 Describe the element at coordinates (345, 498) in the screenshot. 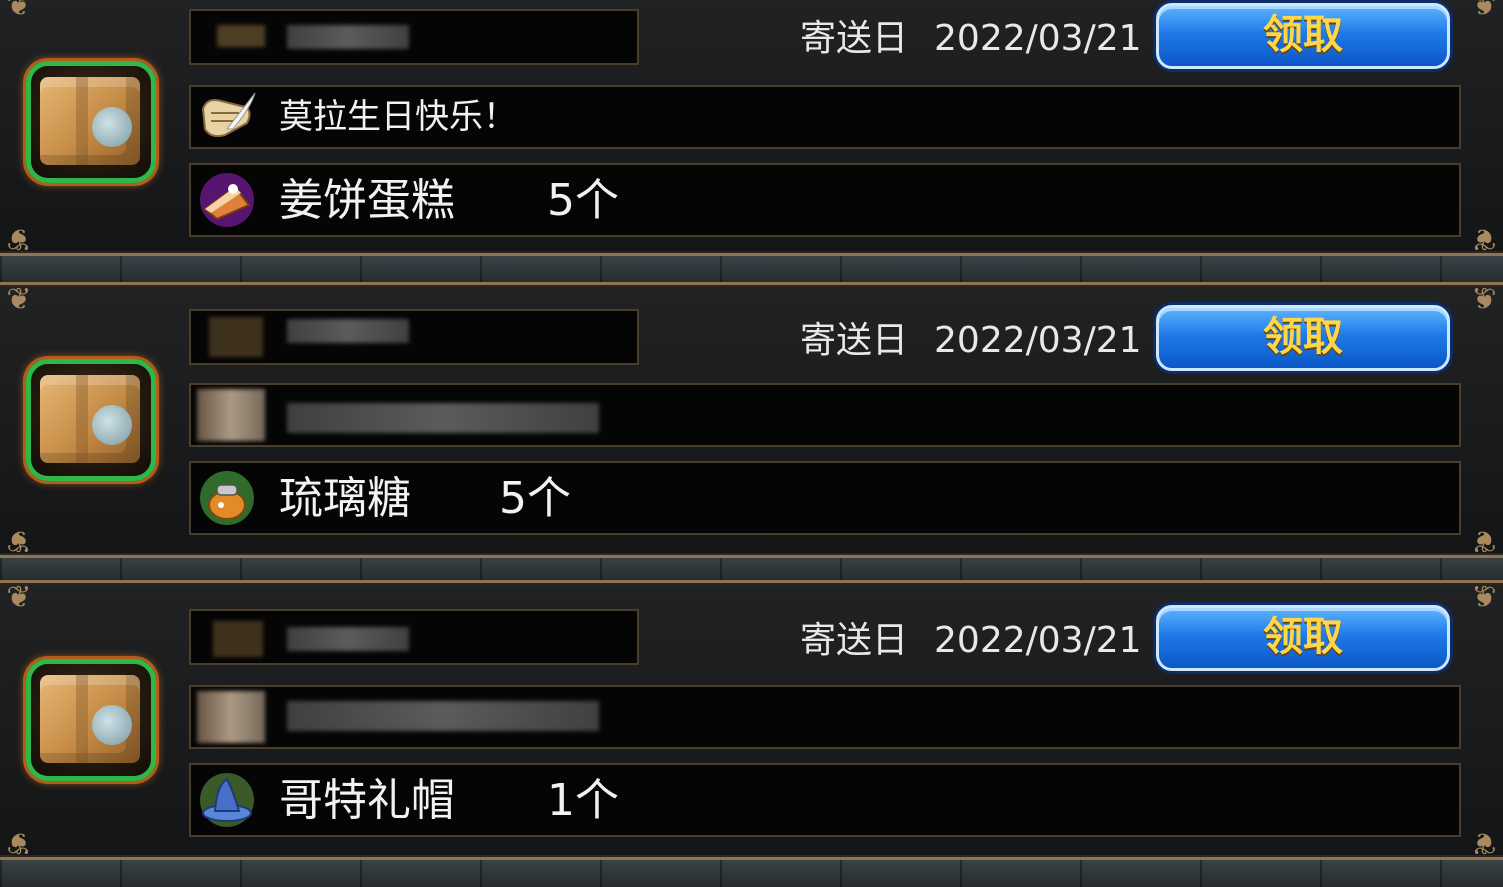

I see `item-name: 琉璃糖` at that location.